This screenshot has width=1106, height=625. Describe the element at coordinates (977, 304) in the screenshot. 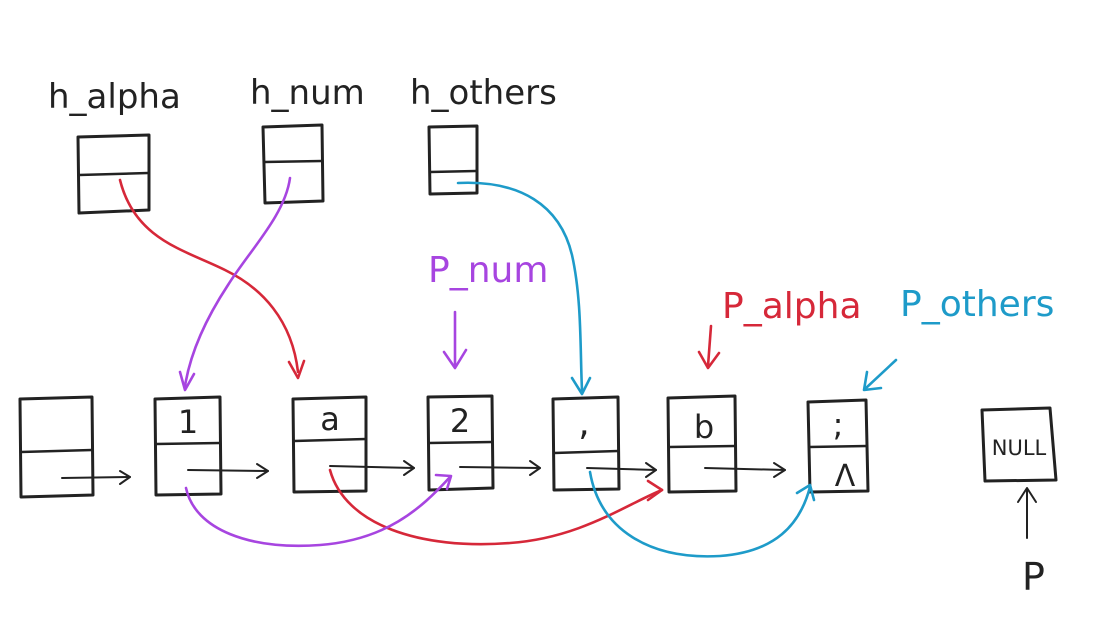

I see `pointer-label-p-others: P_others` at that location.